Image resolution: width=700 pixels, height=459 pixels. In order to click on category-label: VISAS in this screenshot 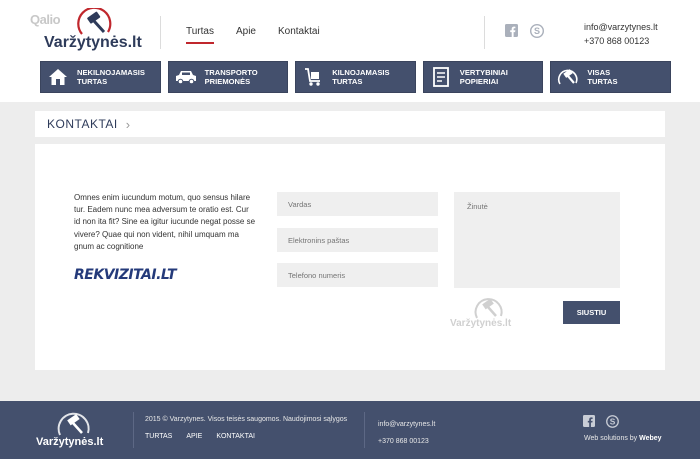, I will do `click(599, 72)`.